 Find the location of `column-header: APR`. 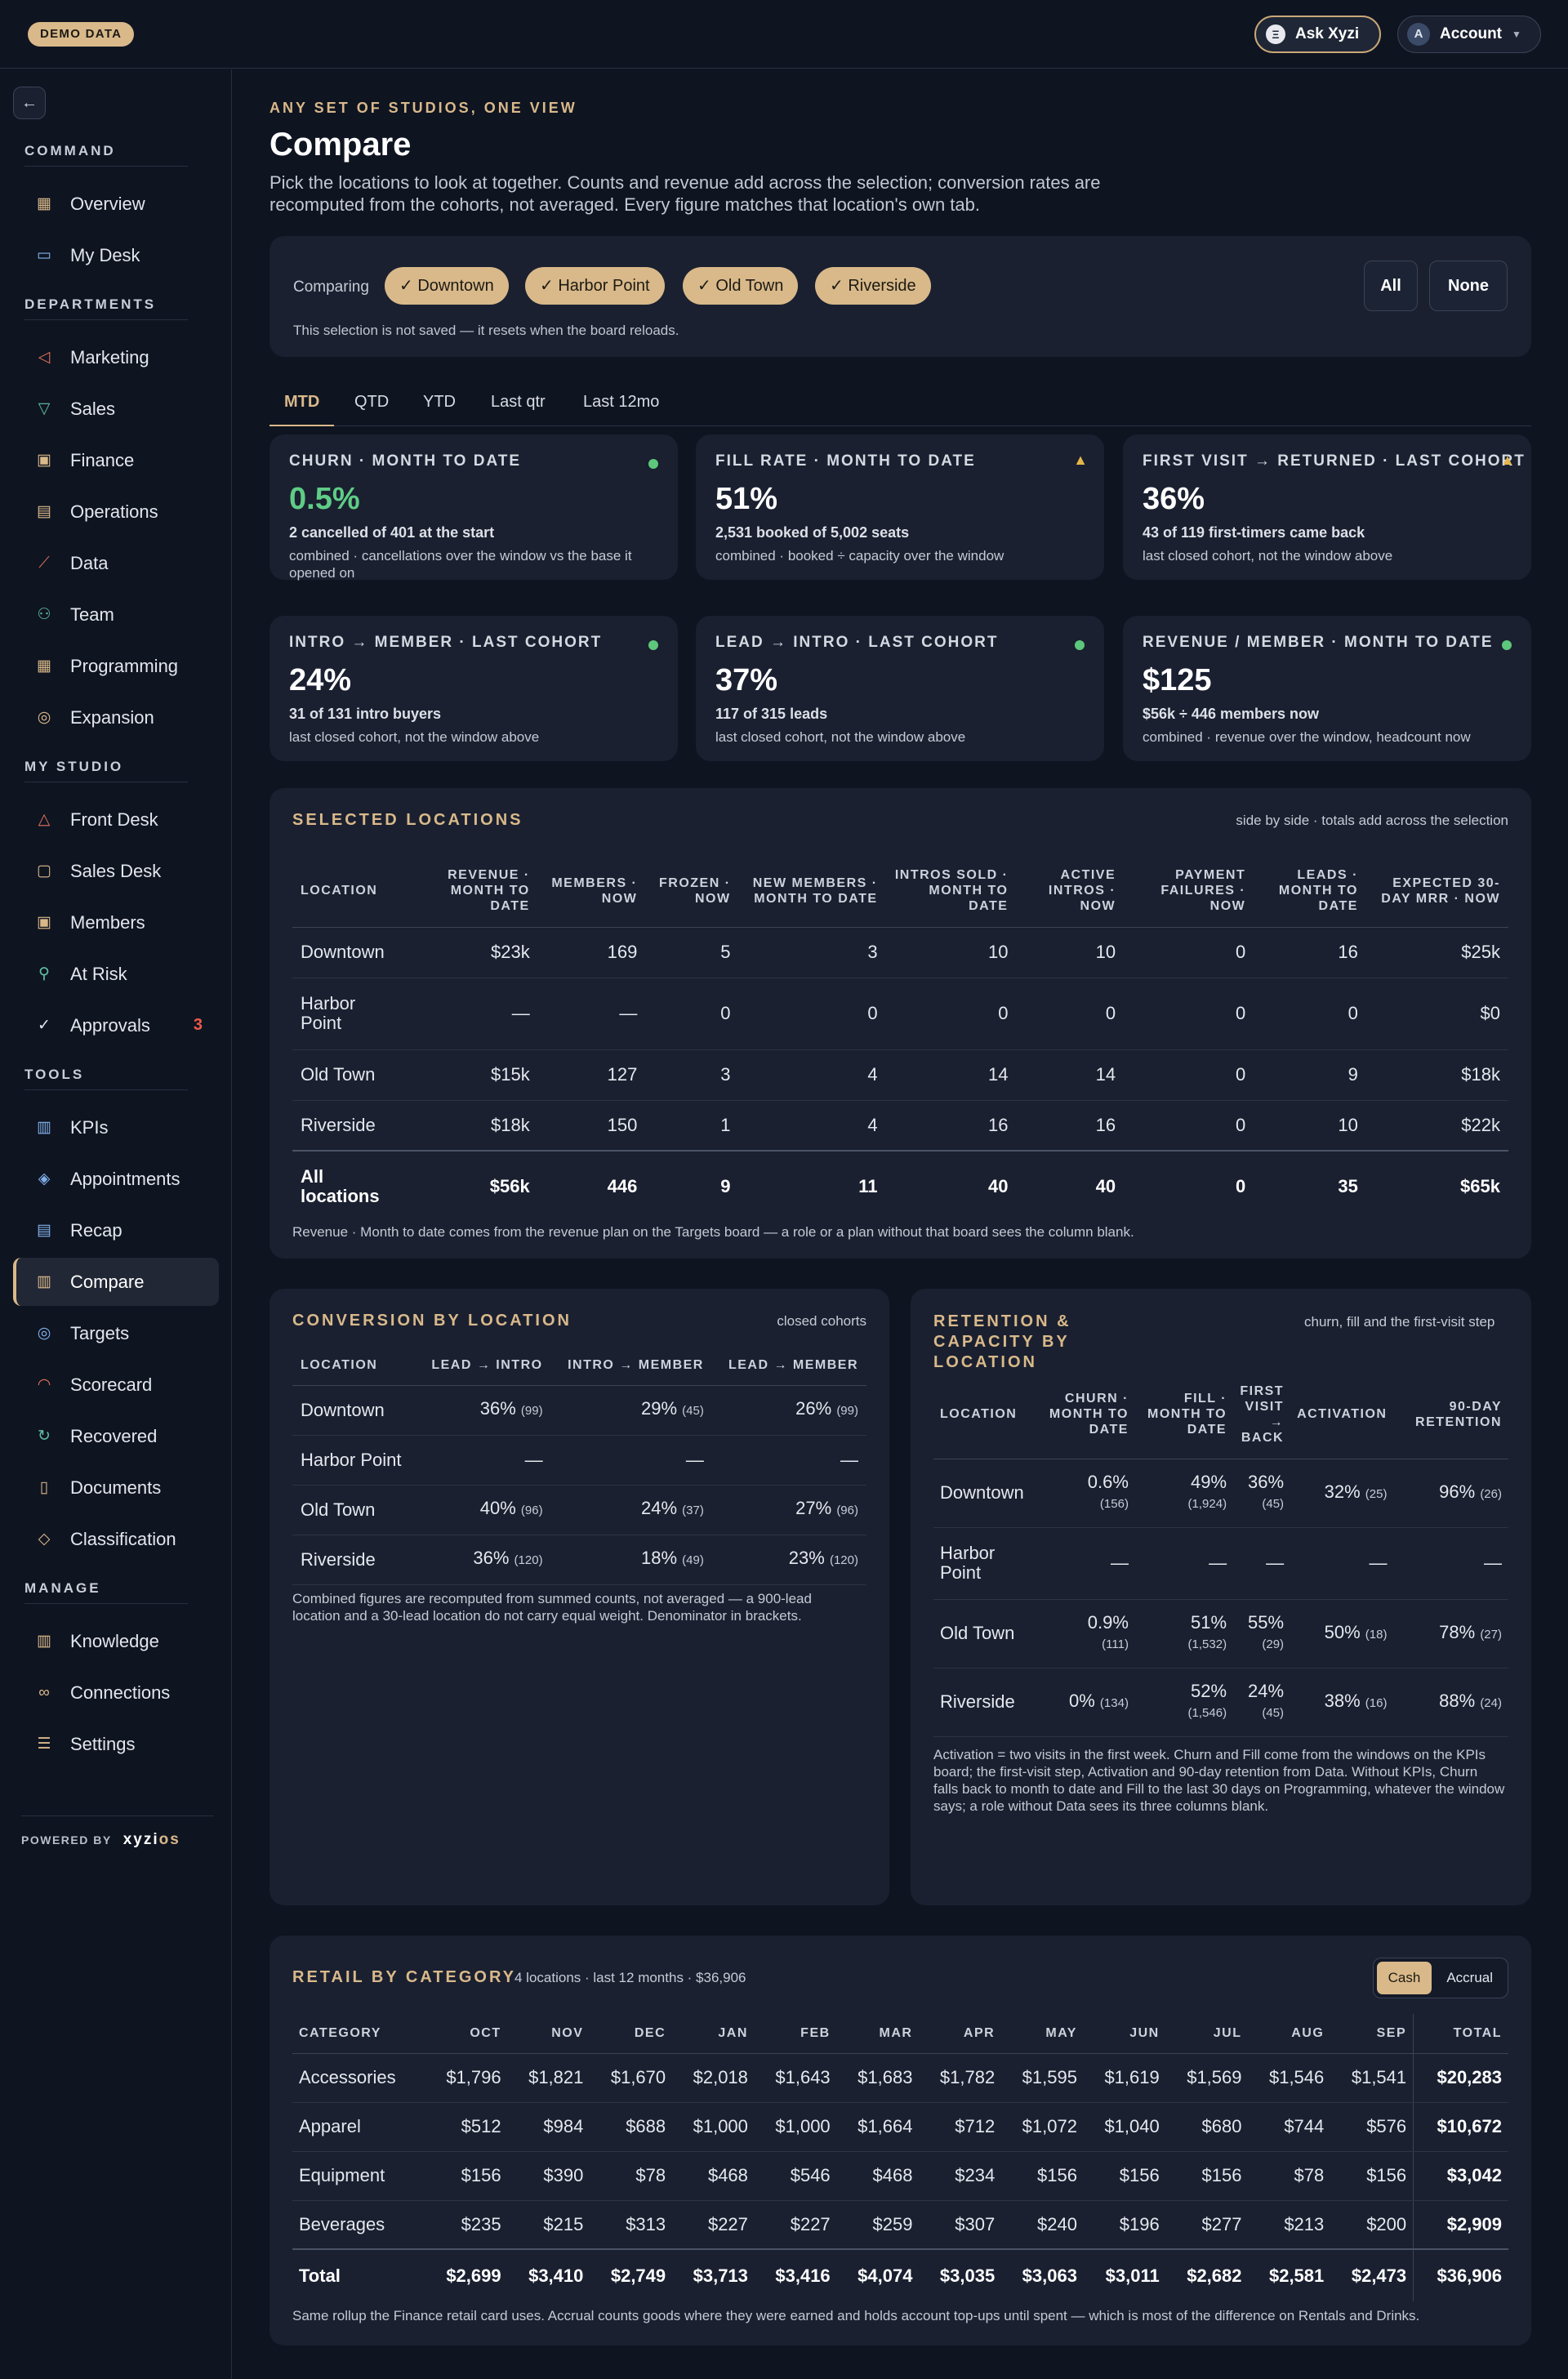

column-header: APR is located at coordinates (960, 2034).